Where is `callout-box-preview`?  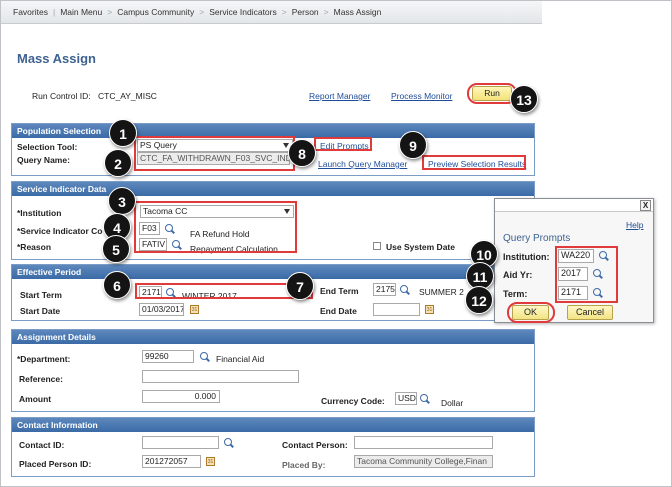
callout-box-preview is located at coordinates (474, 162).